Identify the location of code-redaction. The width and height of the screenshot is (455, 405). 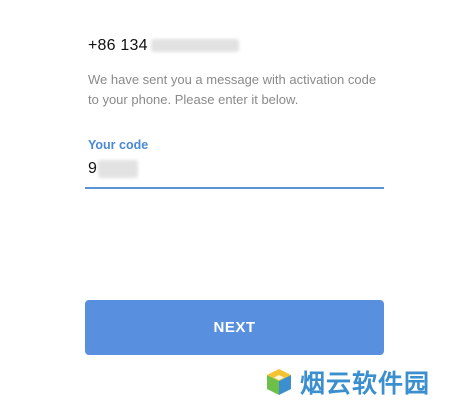
(117, 169).